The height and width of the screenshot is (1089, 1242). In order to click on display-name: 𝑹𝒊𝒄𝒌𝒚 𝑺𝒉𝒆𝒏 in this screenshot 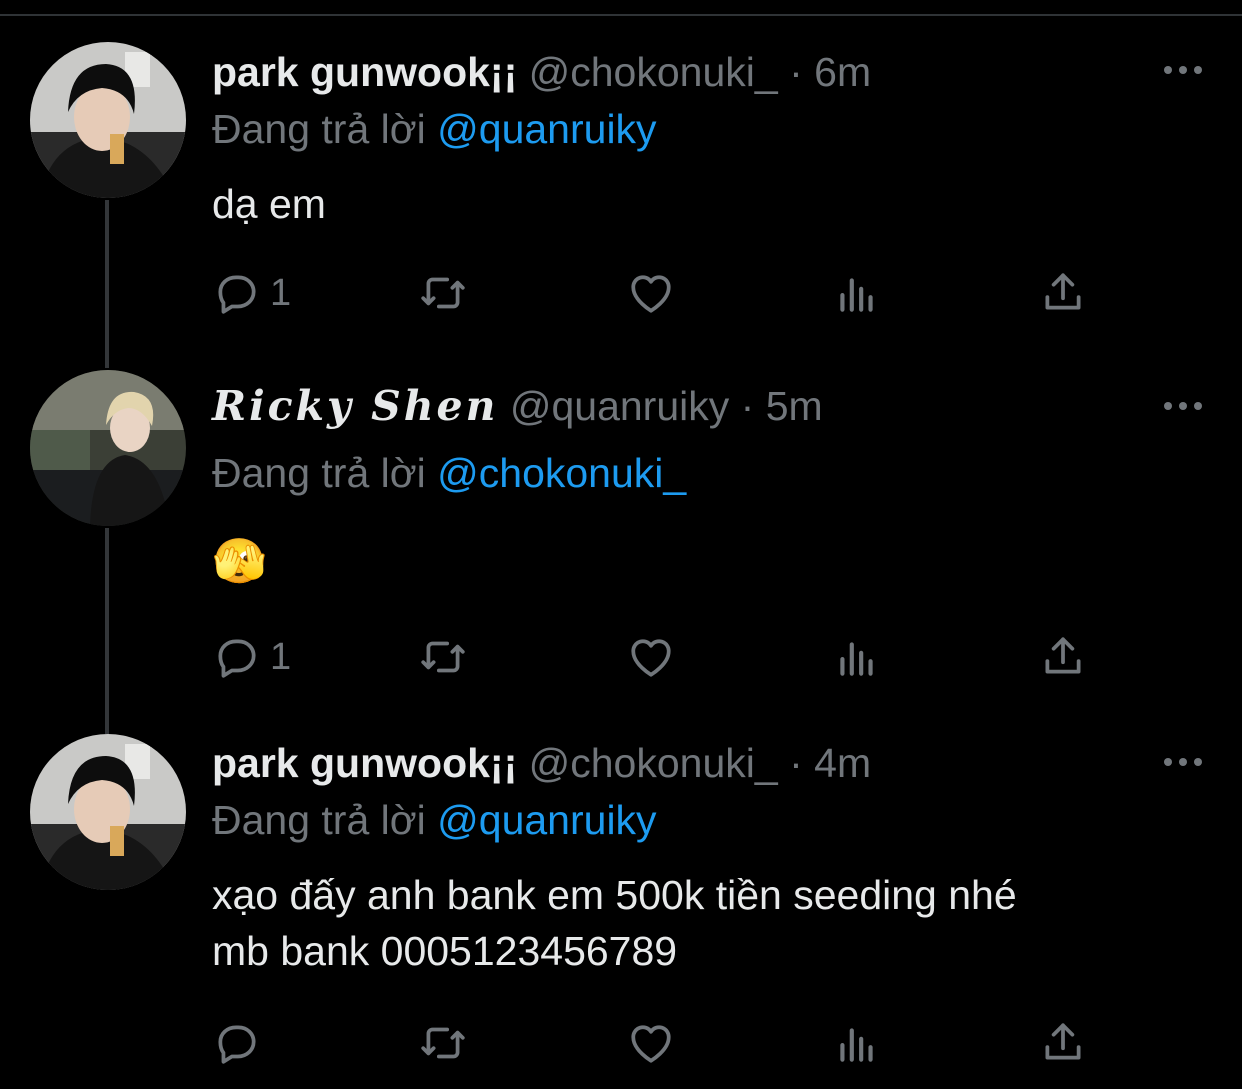, I will do `click(355, 406)`.